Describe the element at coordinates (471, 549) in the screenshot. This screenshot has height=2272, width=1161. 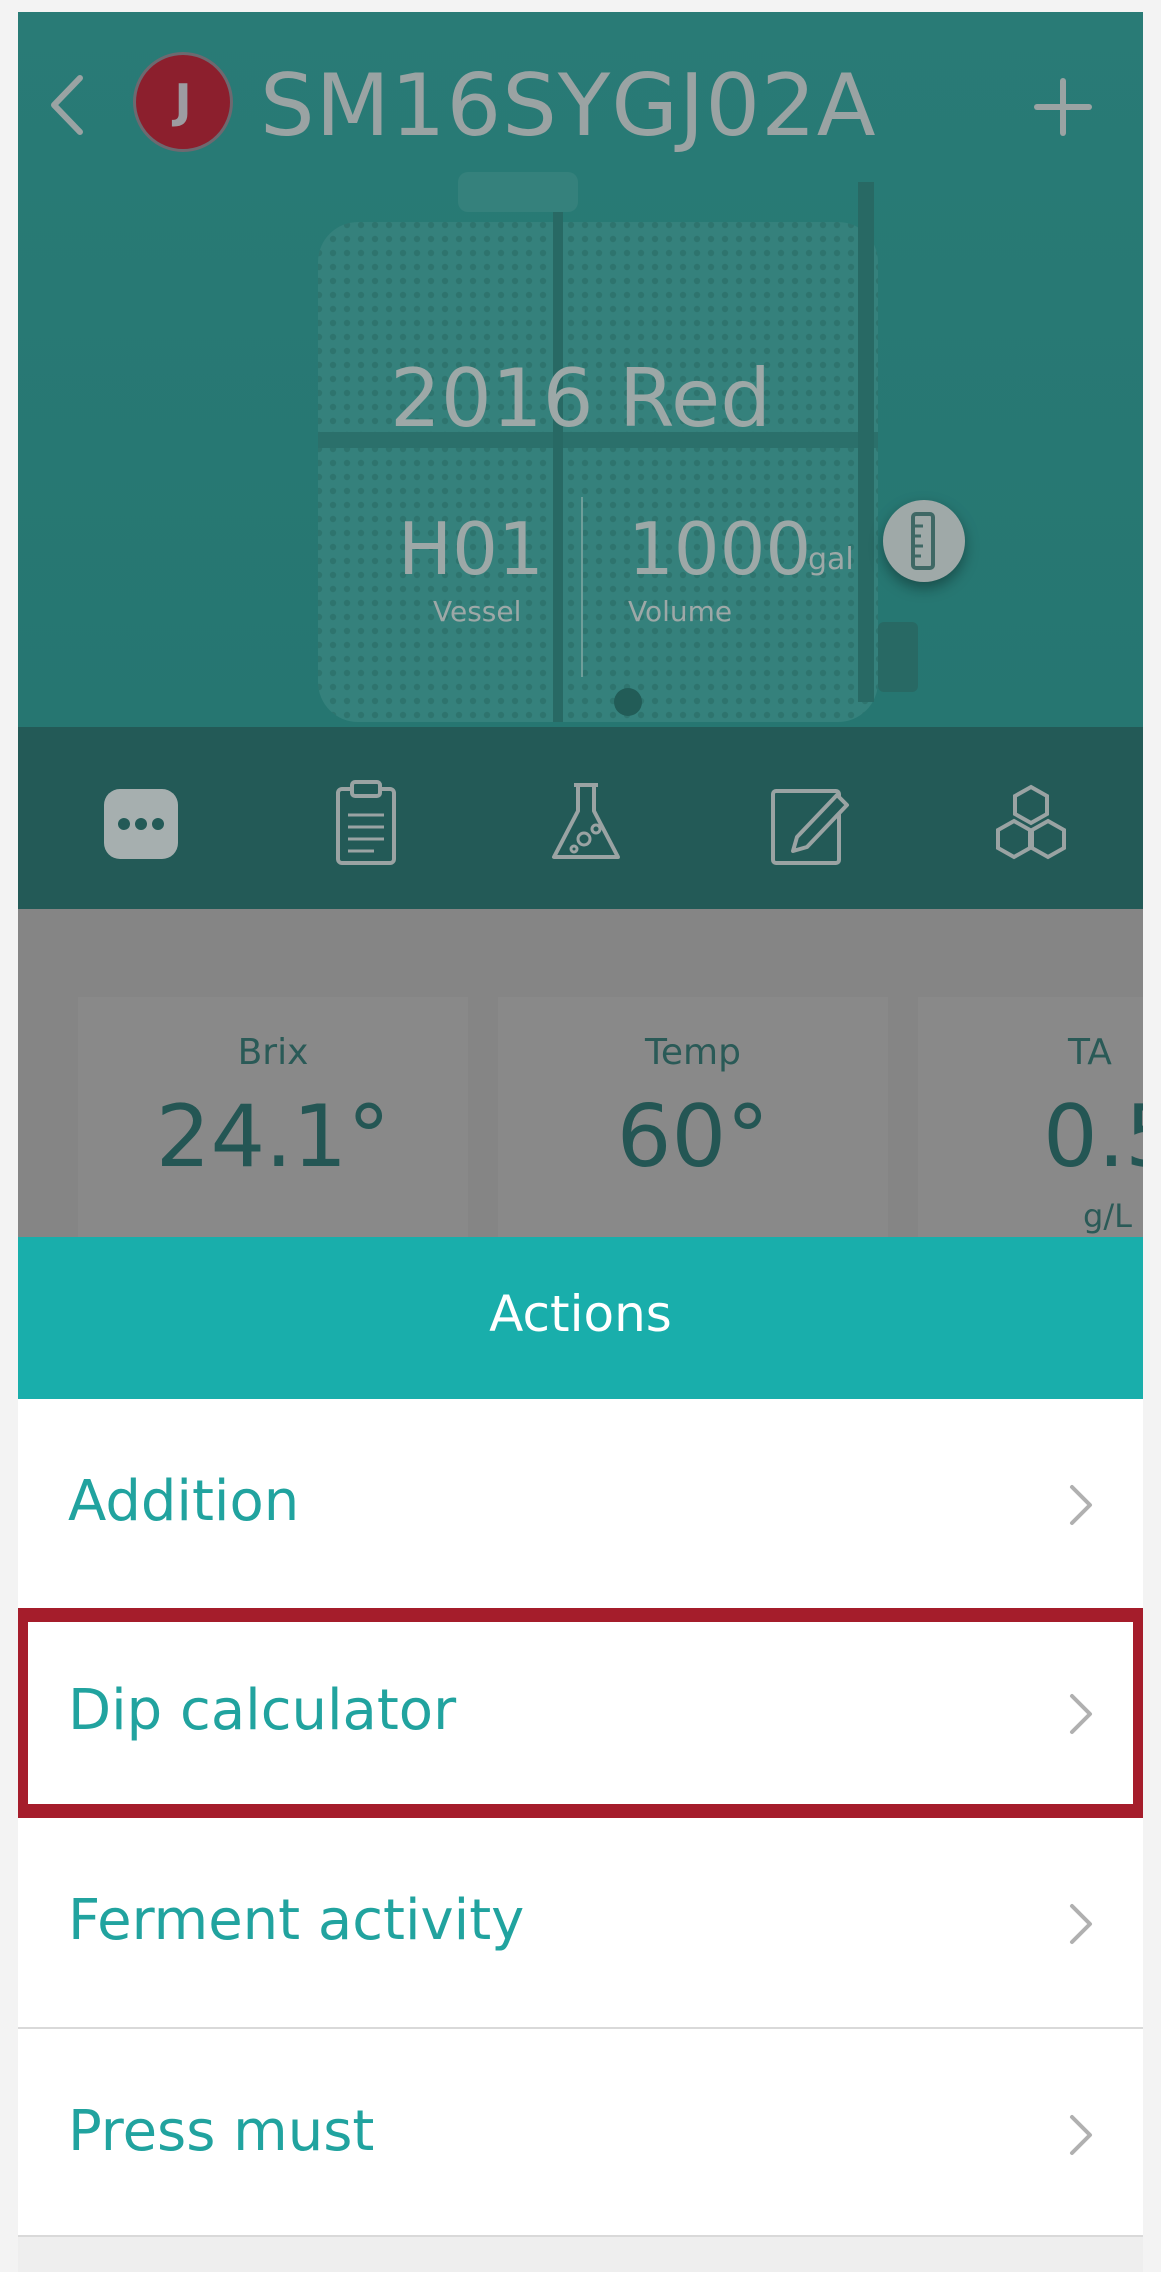
I see `vessel-value: H01` at that location.